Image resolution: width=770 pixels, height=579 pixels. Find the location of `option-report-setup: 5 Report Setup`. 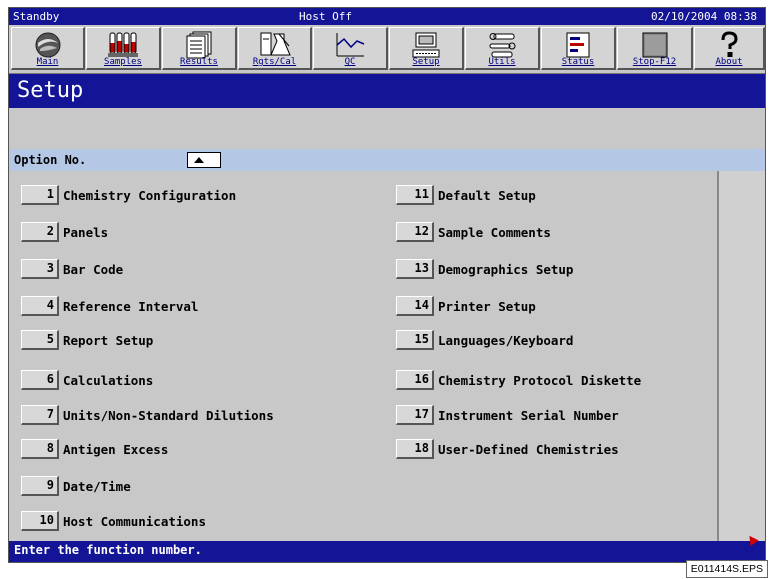

option-report-setup: 5 Report Setup is located at coordinates (87, 340).